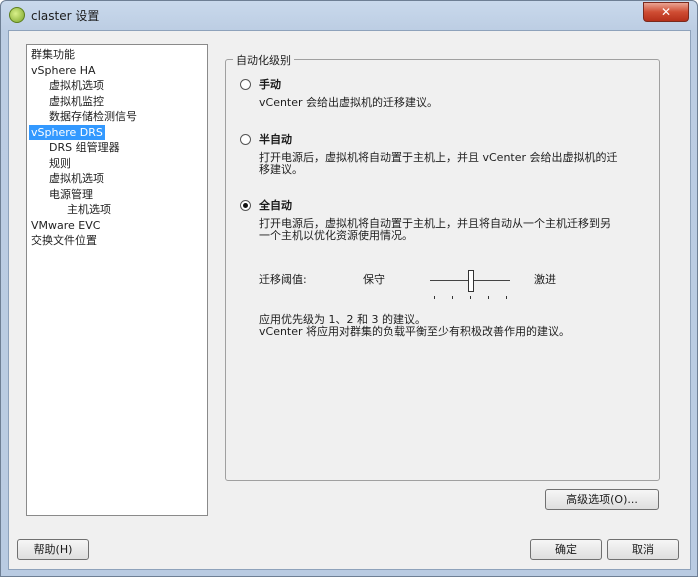  I want to click on tree-item-power-management: 电源管理, so click(71, 194).